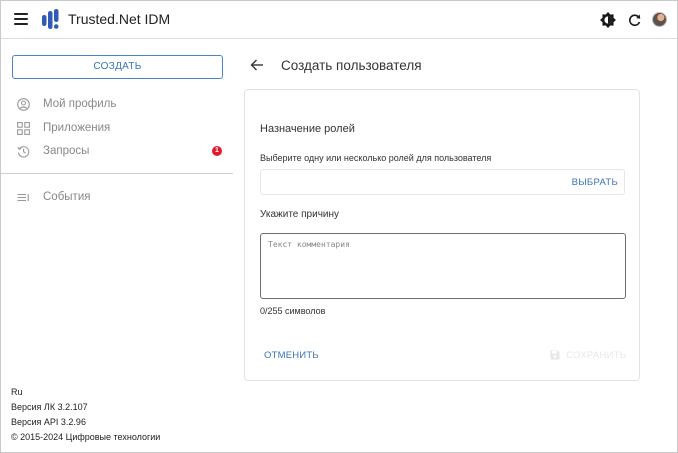 The image size is (678, 453). What do you see at coordinates (596, 355) in the screenshot?
I see `save-label: СОХРАНИТЬ` at bounding box center [596, 355].